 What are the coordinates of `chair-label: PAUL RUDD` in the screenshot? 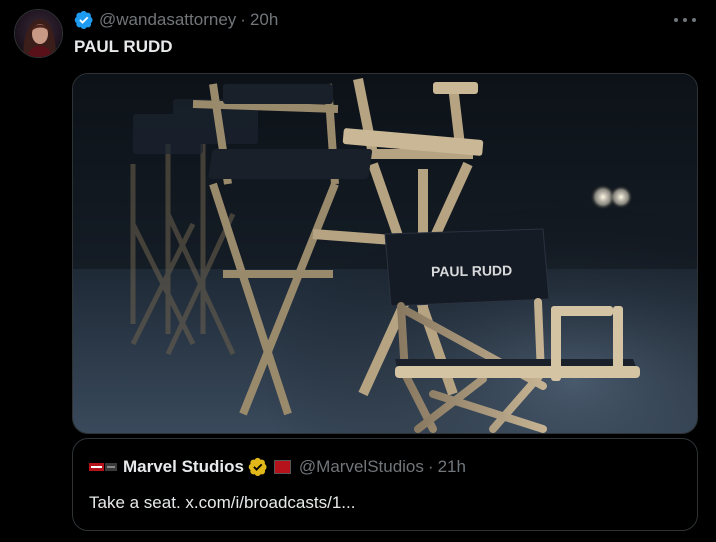 It's located at (471, 270).